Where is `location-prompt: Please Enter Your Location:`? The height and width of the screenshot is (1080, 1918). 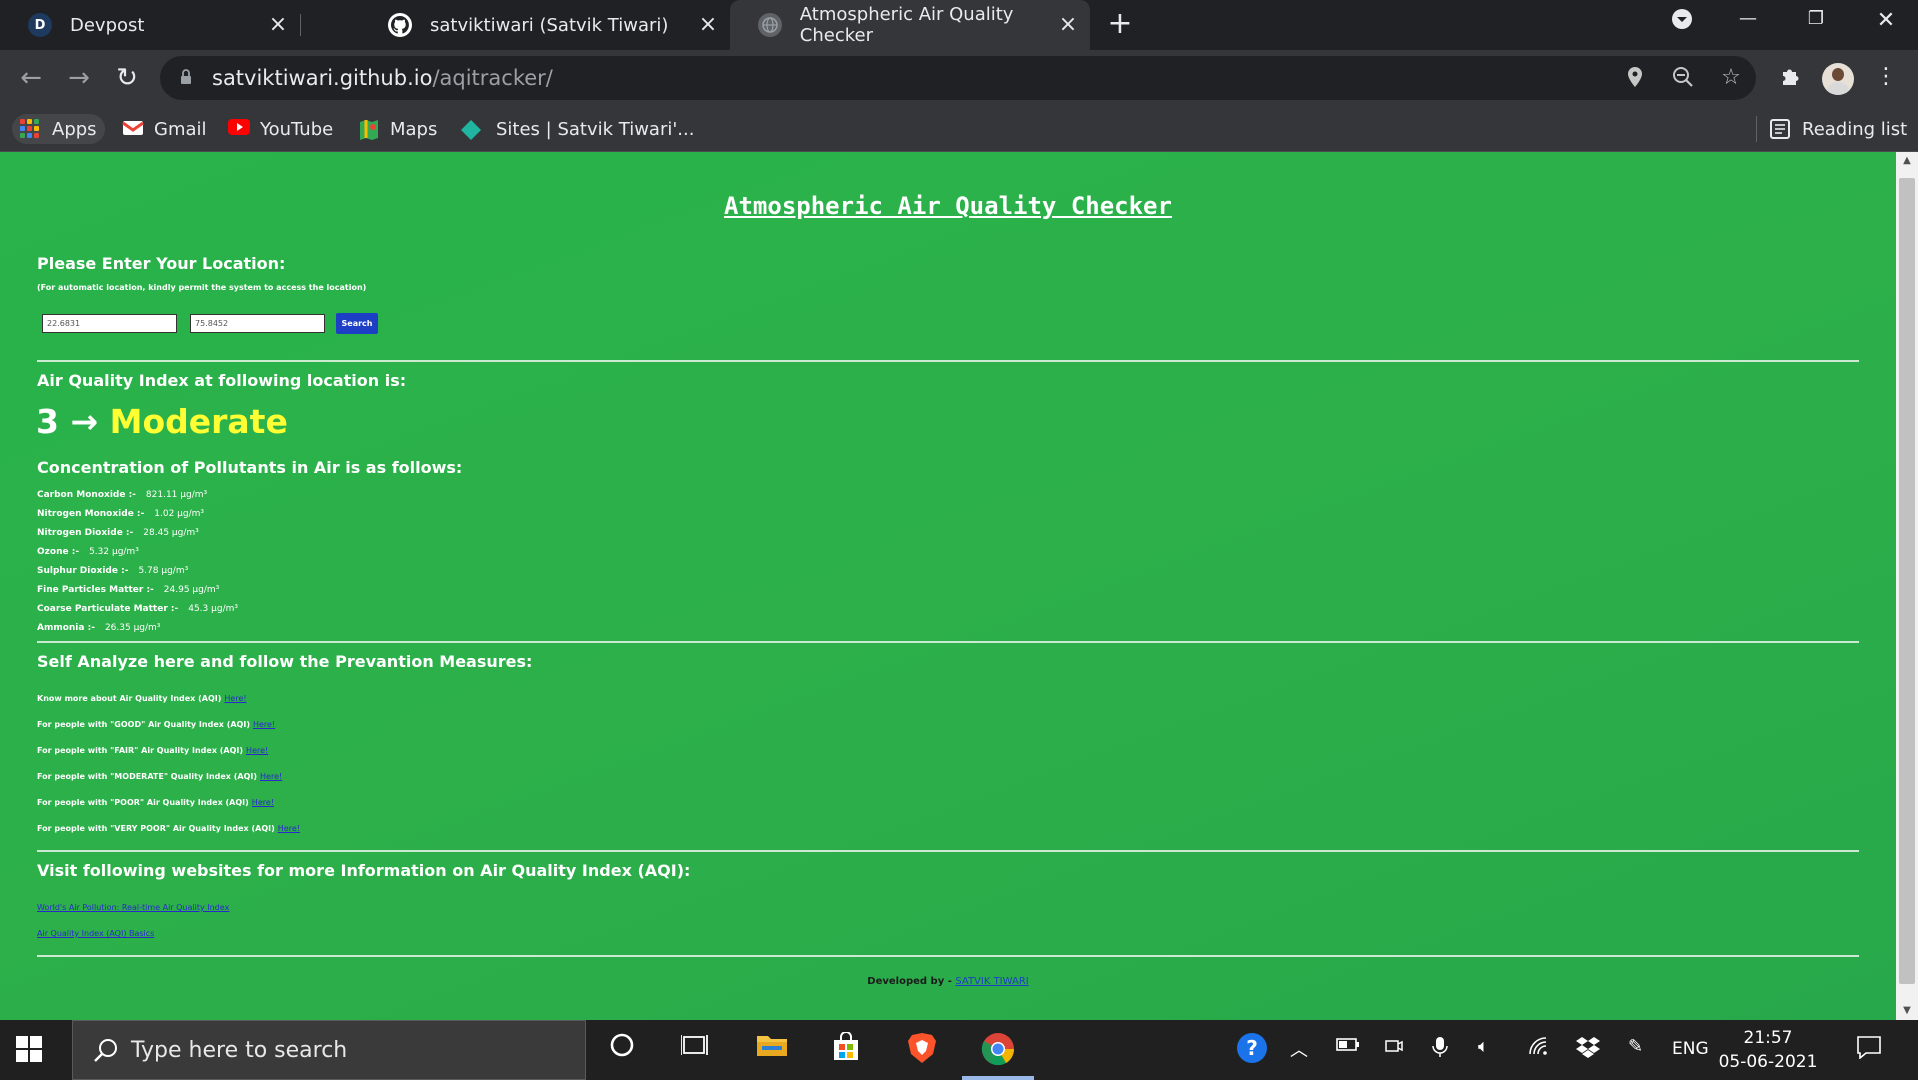 location-prompt: Please Enter Your Location: is located at coordinates (161, 263).